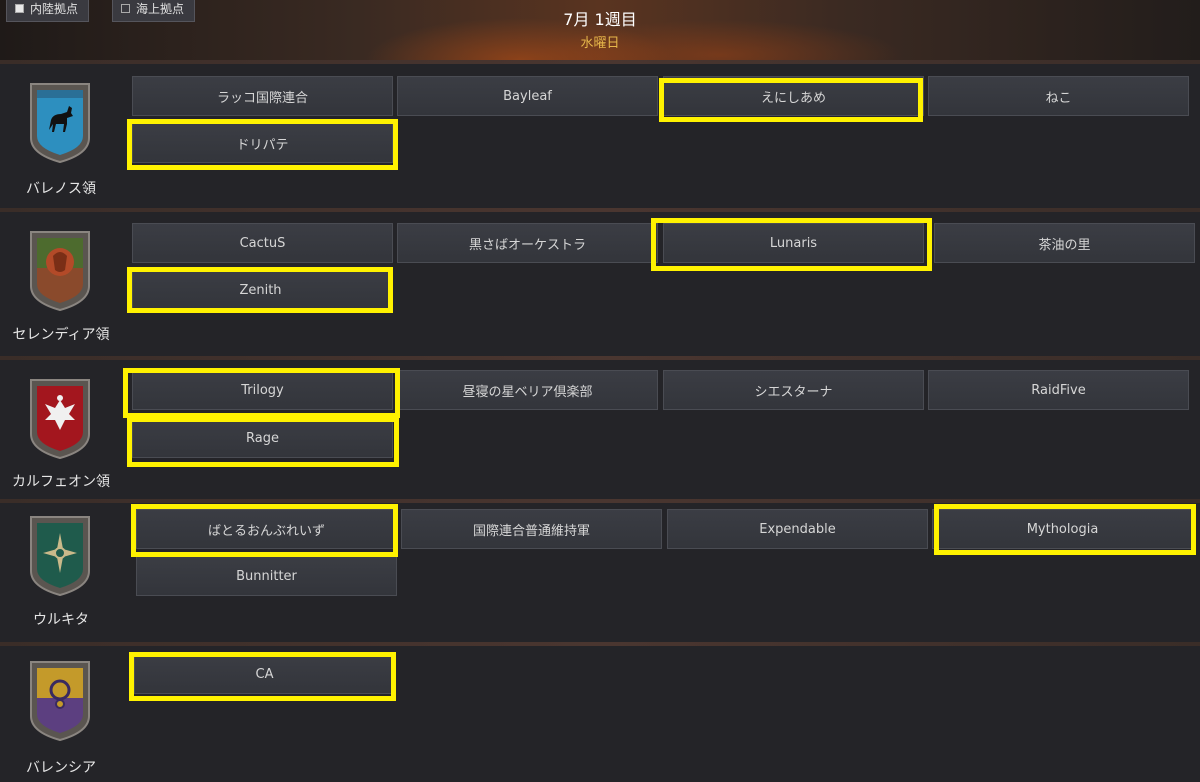  What do you see at coordinates (61, 620) in the screenshot?
I see `territory-name: ウルキタ` at bounding box center [61, 620].